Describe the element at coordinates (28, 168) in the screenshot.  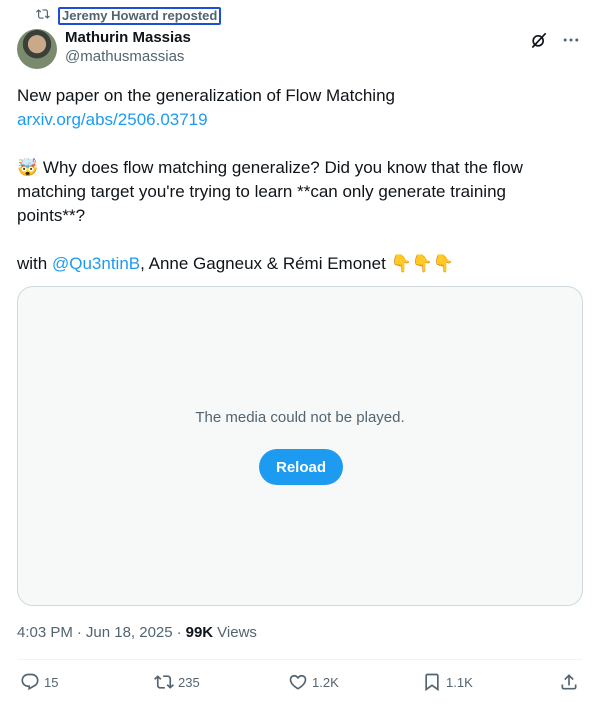
I see `exploding-head-emoji: 🤯` at that location.